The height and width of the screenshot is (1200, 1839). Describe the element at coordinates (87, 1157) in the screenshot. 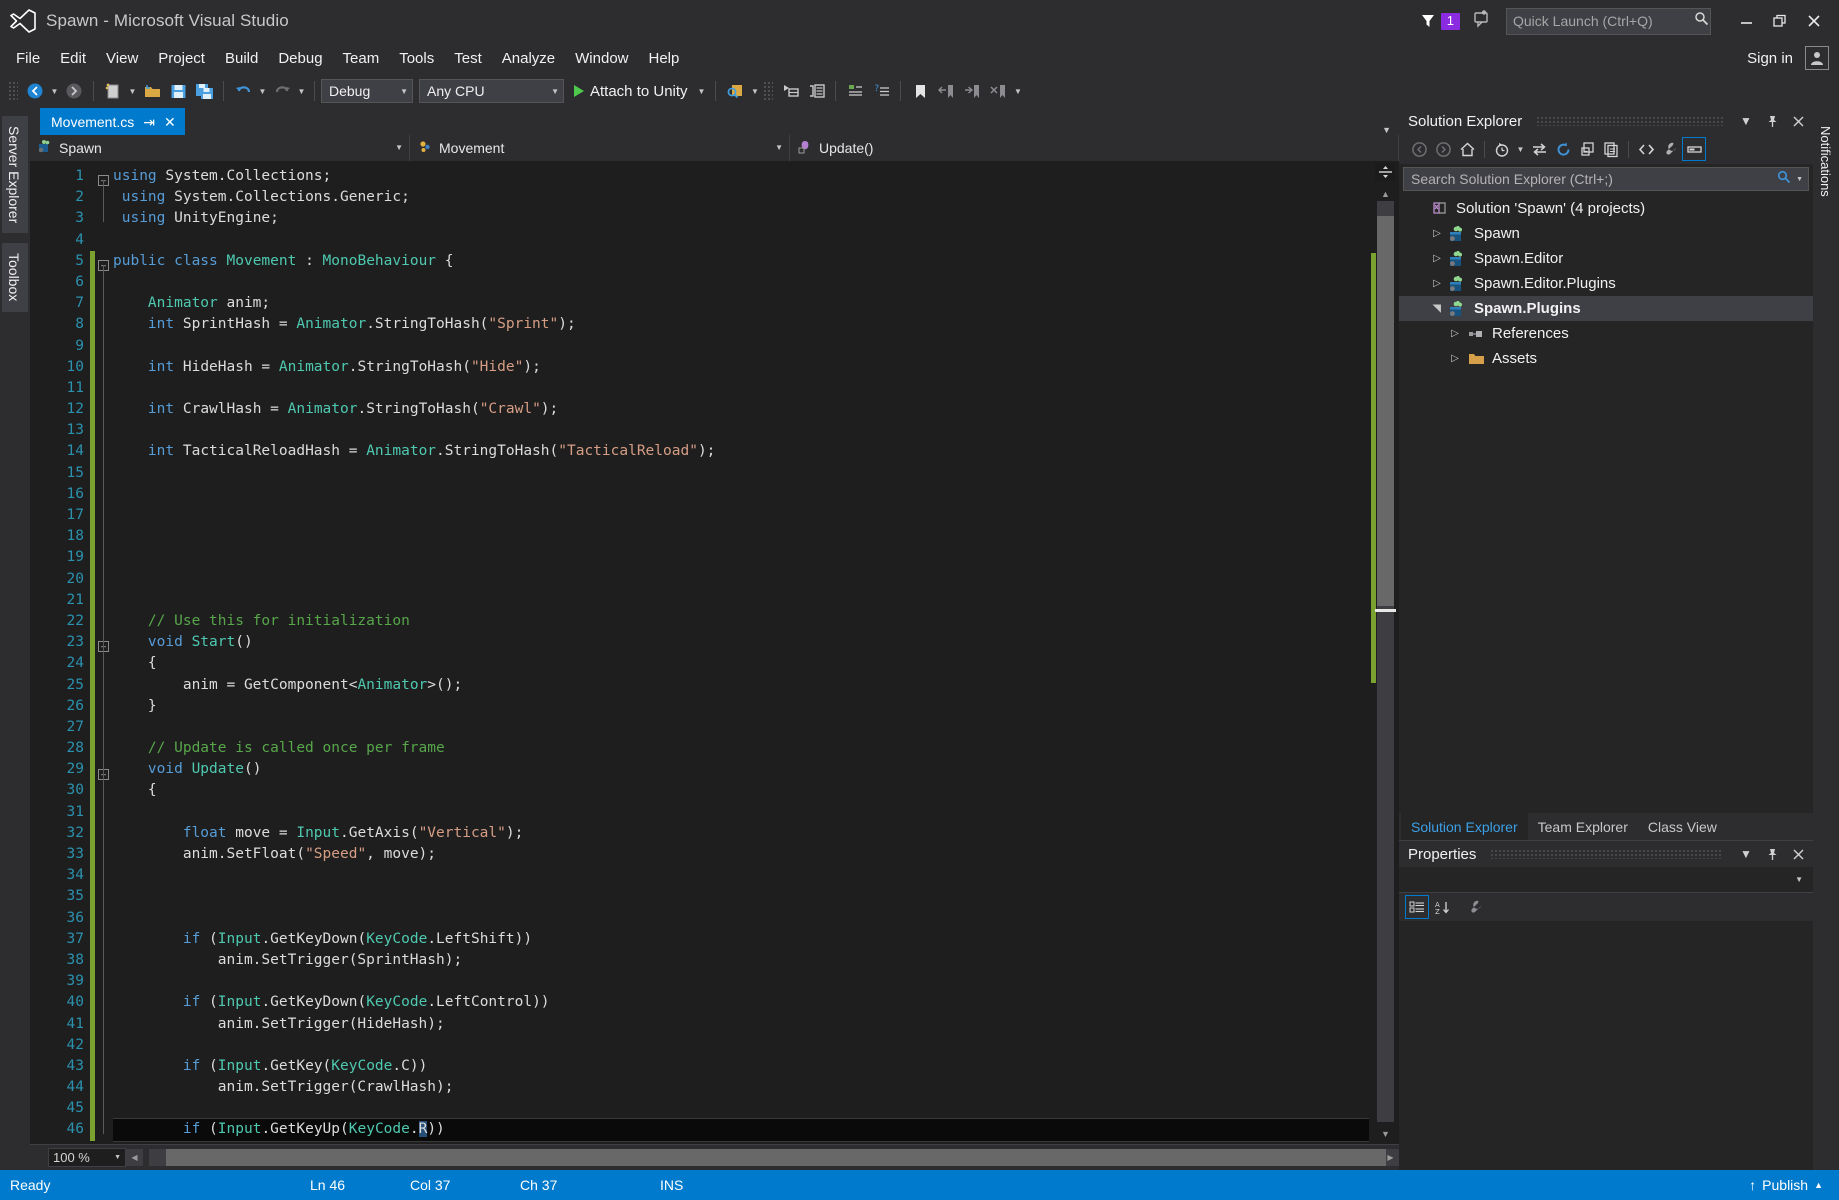

I see `zoom-level-combo: 100 % ▼` at that location.